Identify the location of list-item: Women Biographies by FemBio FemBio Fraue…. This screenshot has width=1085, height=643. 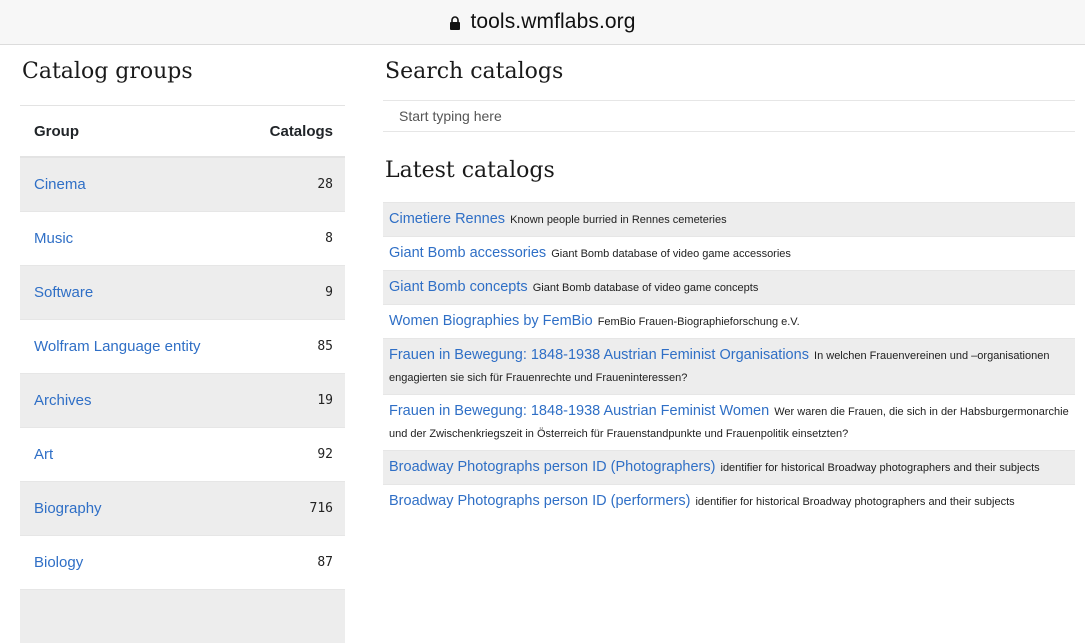
(729, 321).